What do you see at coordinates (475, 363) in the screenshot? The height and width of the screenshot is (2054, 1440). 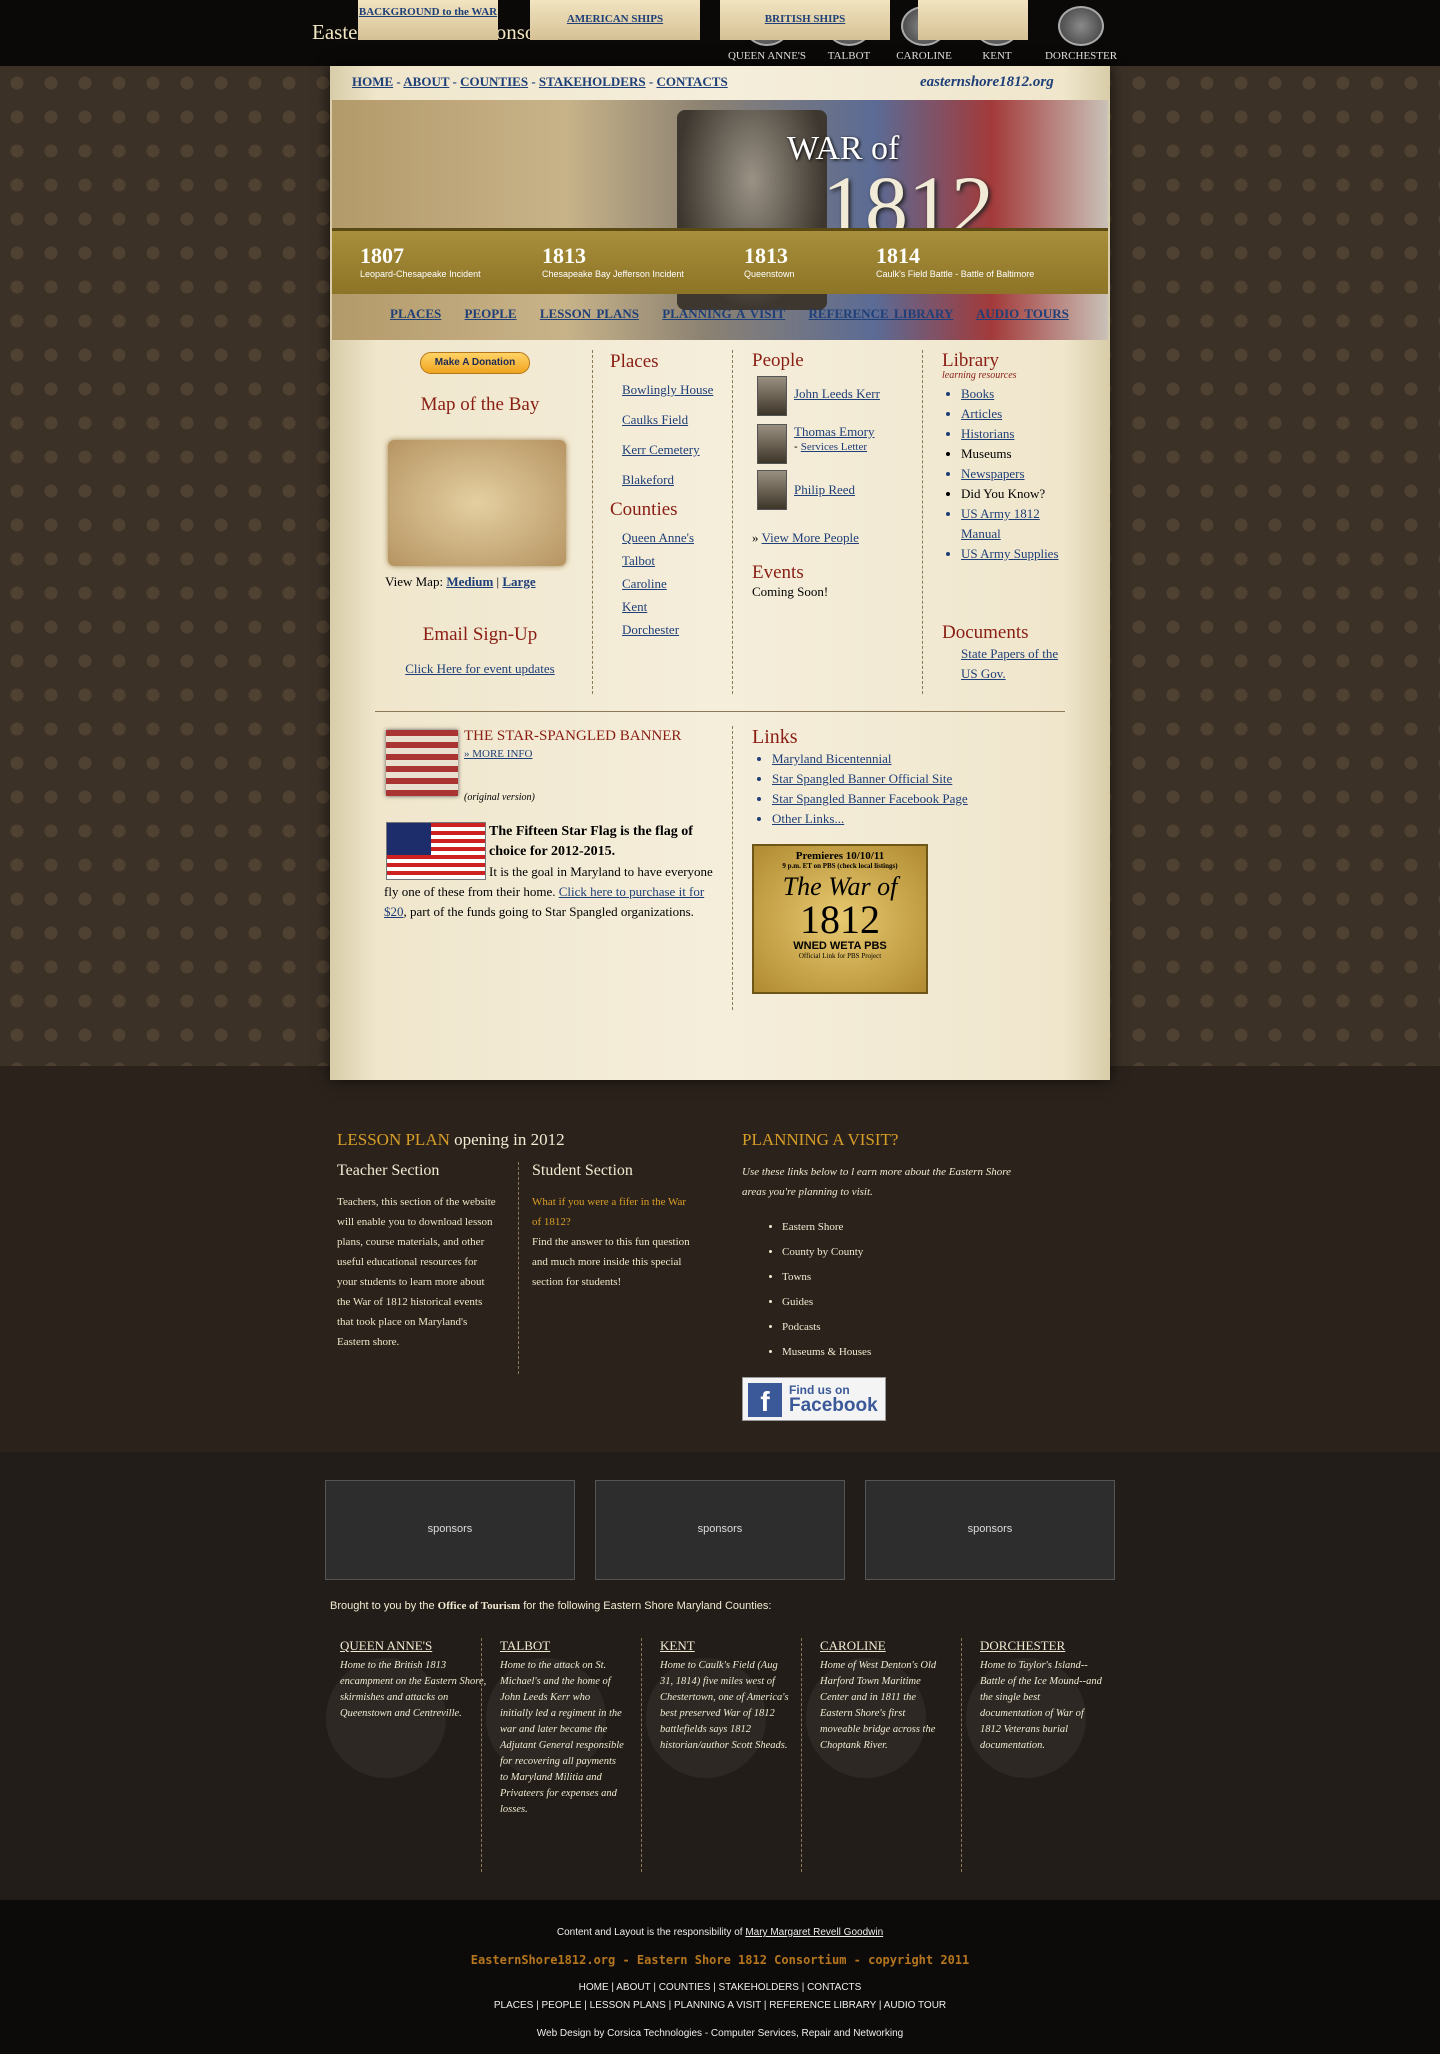 I see `donate-button: Make A Donation` at bounding box center [475, 363].